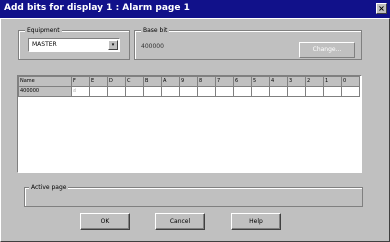 The height and width of the screenshot is (242, 390). Describe the element at coordinates (256, 221) in the screenshot. I see `help-button: Help` at that location.